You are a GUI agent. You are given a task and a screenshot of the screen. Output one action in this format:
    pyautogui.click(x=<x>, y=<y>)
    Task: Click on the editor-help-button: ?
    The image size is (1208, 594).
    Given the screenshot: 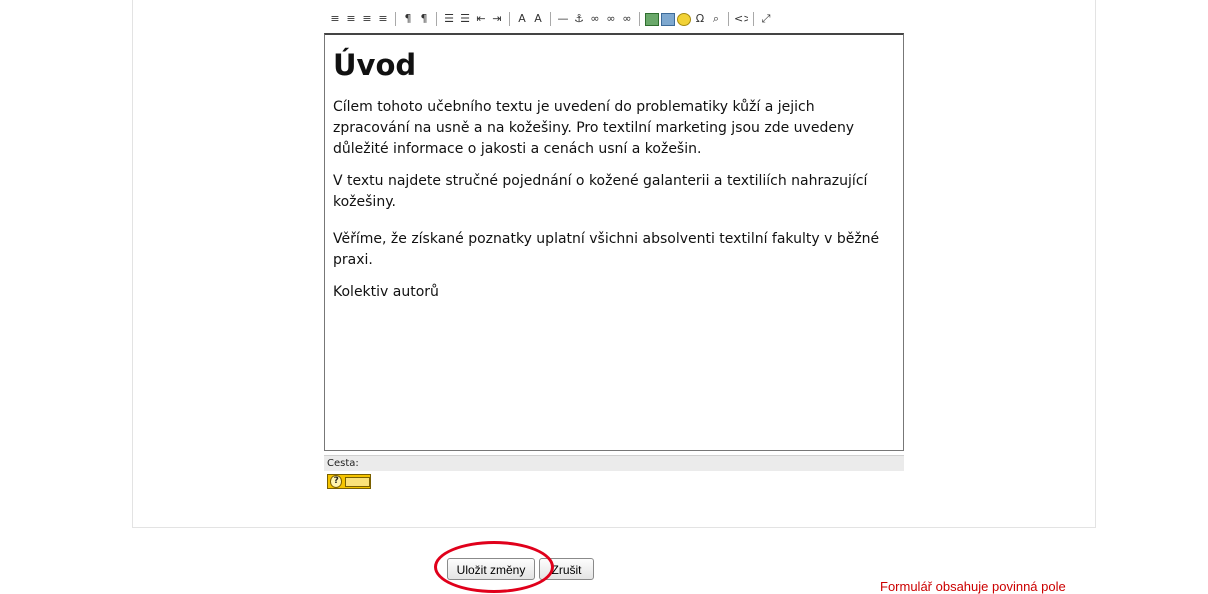 What is the action you would take?
    pyautogui.click(x=349, y=481)
    